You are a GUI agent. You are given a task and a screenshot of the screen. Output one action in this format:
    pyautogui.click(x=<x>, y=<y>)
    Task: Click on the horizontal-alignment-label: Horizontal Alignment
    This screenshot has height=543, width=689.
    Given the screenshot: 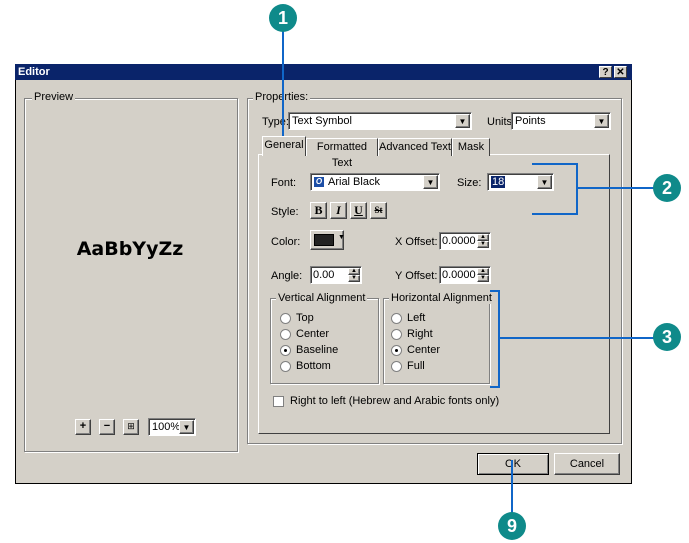 What is the action you would take?
    pyautogui.click(x=441, y=298)
    